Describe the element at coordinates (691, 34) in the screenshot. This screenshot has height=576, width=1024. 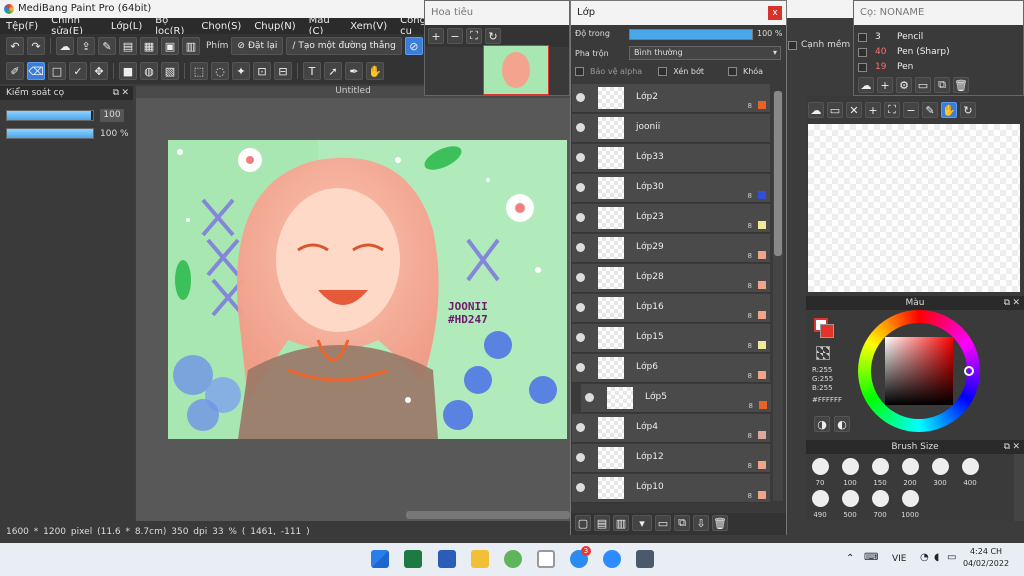
I see `layer-opacity-slider` at that location.